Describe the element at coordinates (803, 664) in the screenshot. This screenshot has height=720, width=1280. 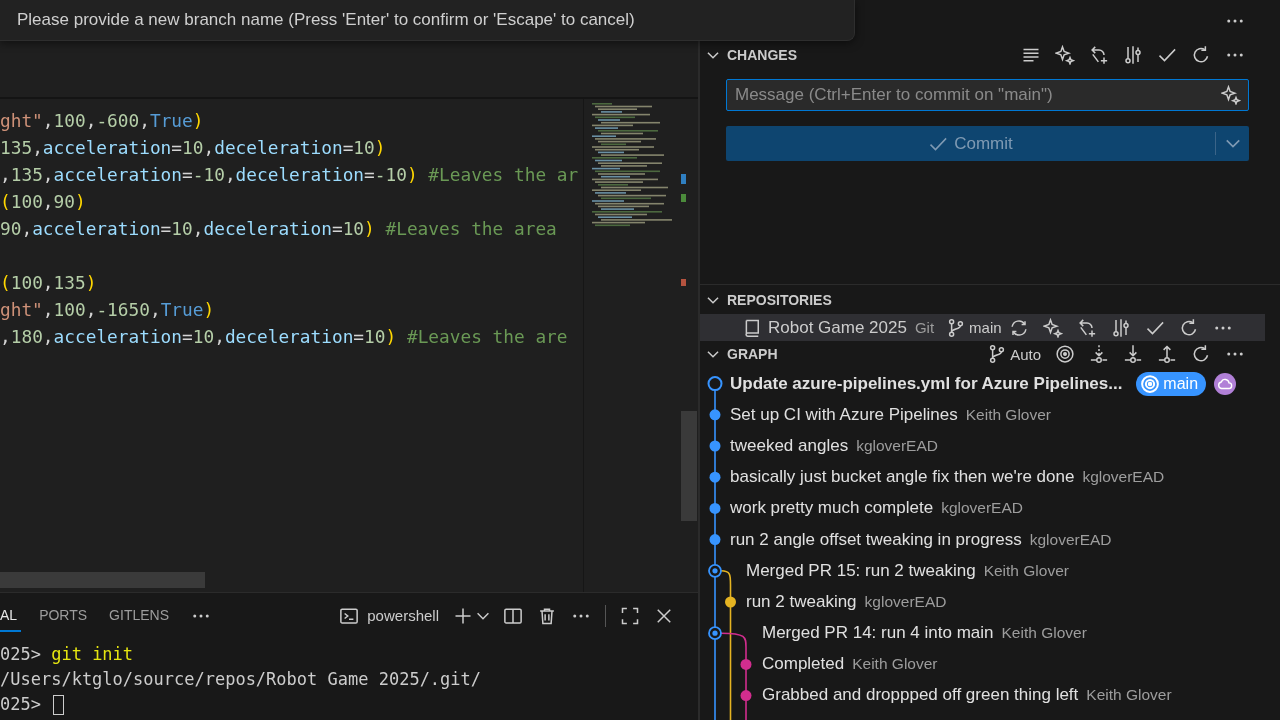
I see `commit-message: Completed` at that location.